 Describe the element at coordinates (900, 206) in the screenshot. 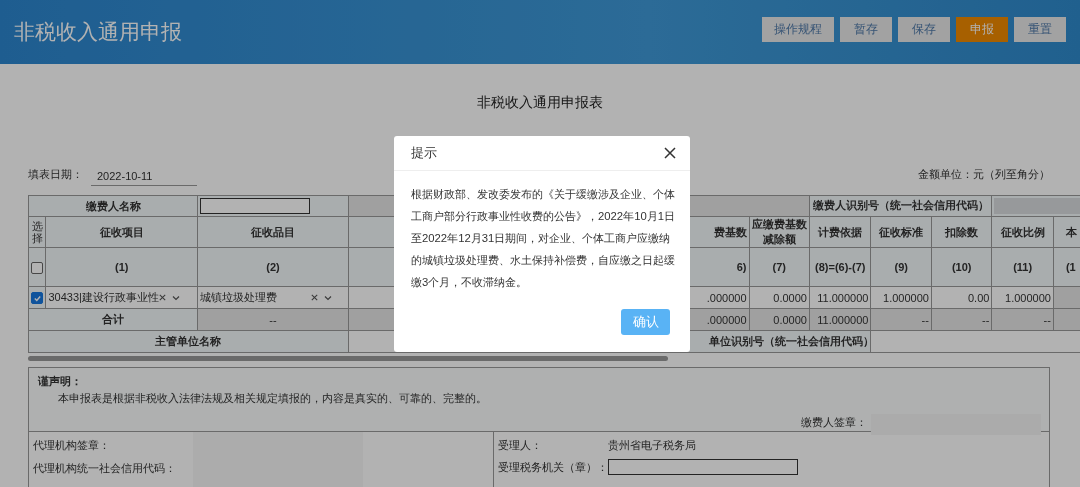

I see `payer-id-label: 缴费人识别号（统一社会信用代码）` at that location.